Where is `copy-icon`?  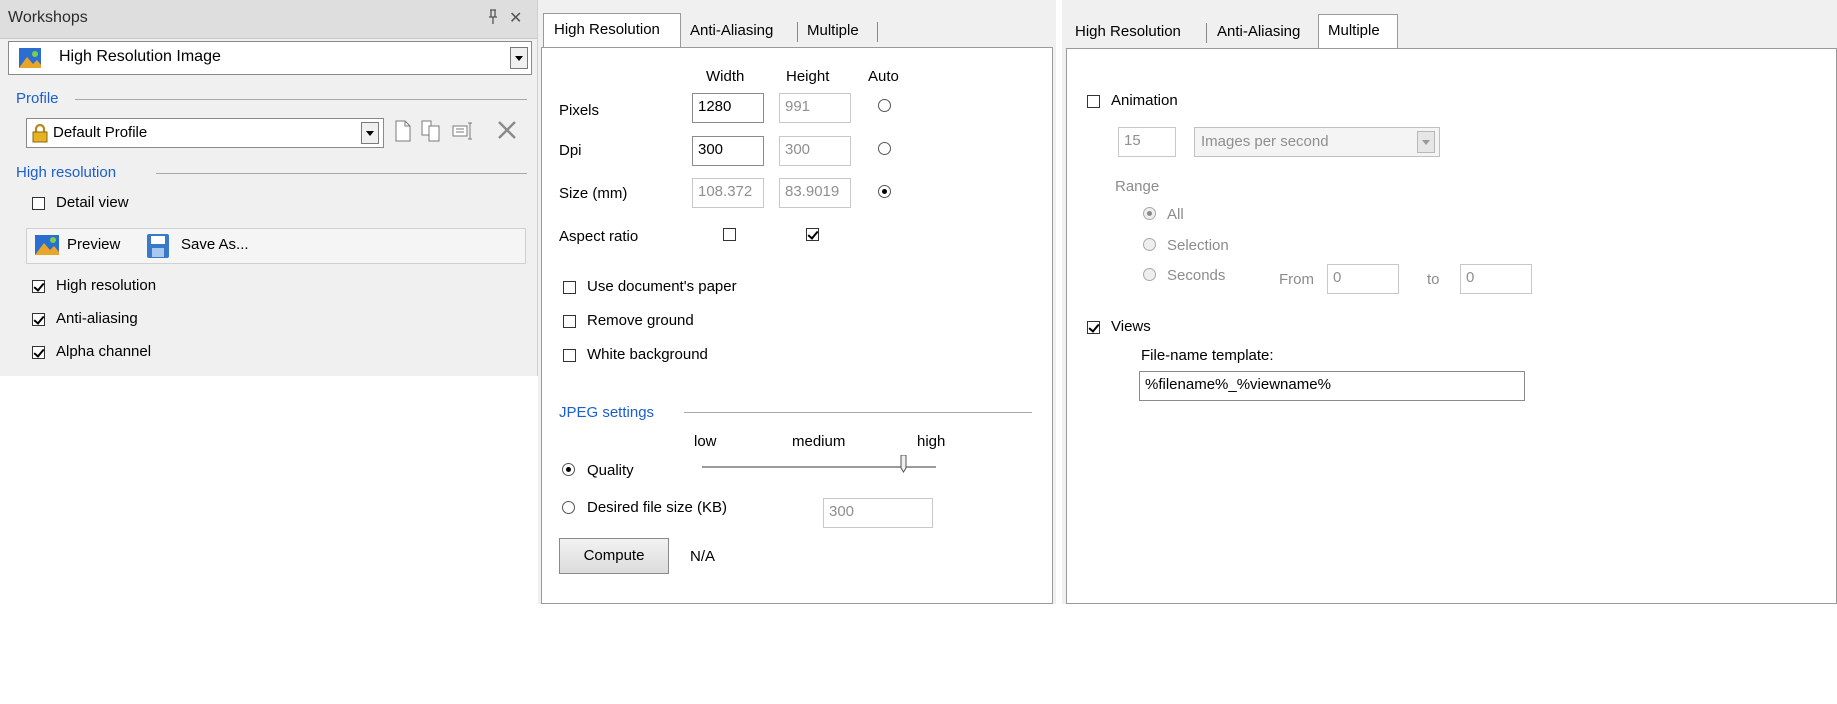 copy-icon is located at coordinates (431, 133).